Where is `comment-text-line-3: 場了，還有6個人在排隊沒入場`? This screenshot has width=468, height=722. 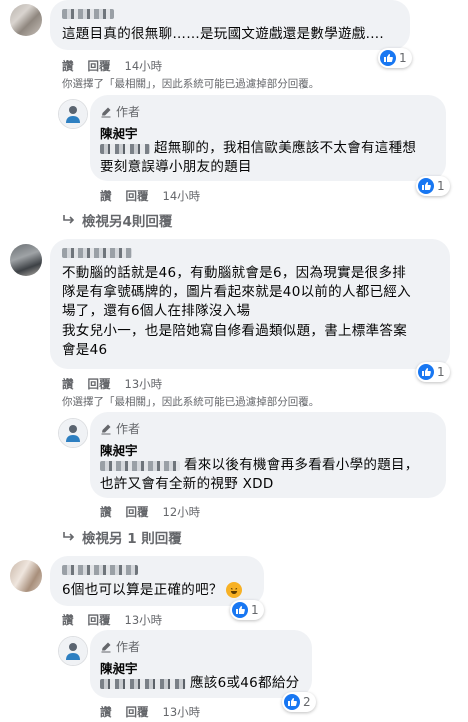
comment-text-line-3: 場了，還有6個人在排隊沒入場 is located at coordinates (156, 311).